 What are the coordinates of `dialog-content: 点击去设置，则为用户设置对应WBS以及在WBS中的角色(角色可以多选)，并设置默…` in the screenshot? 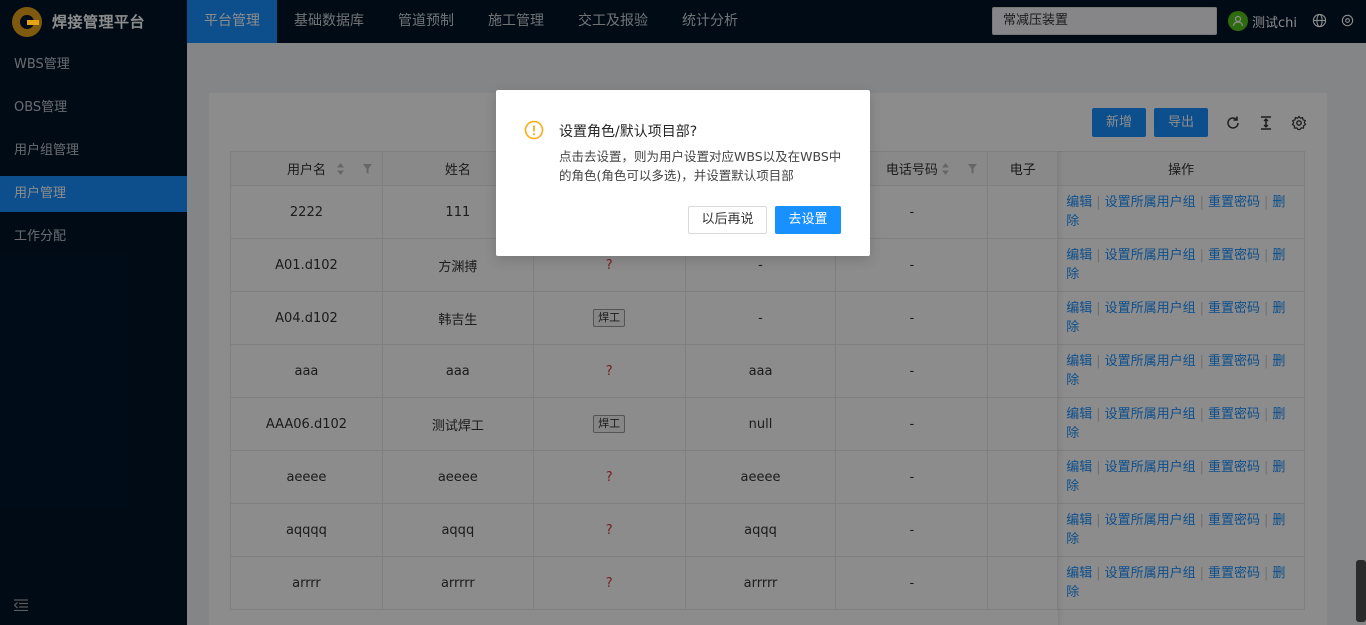 It's located at (700, 166).